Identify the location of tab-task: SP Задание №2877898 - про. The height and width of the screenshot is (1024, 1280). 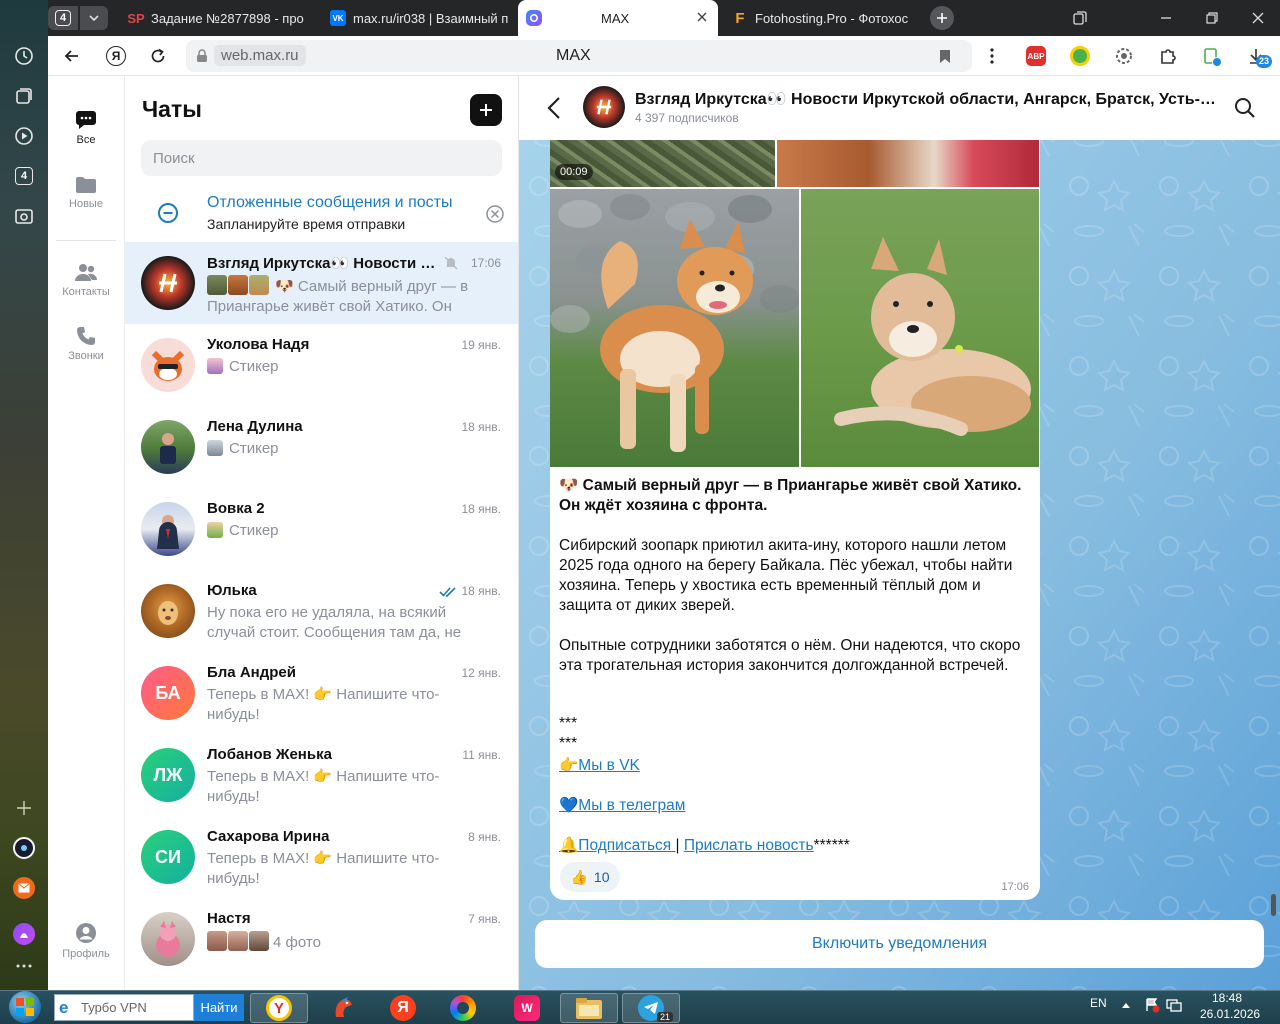
(215, 18).